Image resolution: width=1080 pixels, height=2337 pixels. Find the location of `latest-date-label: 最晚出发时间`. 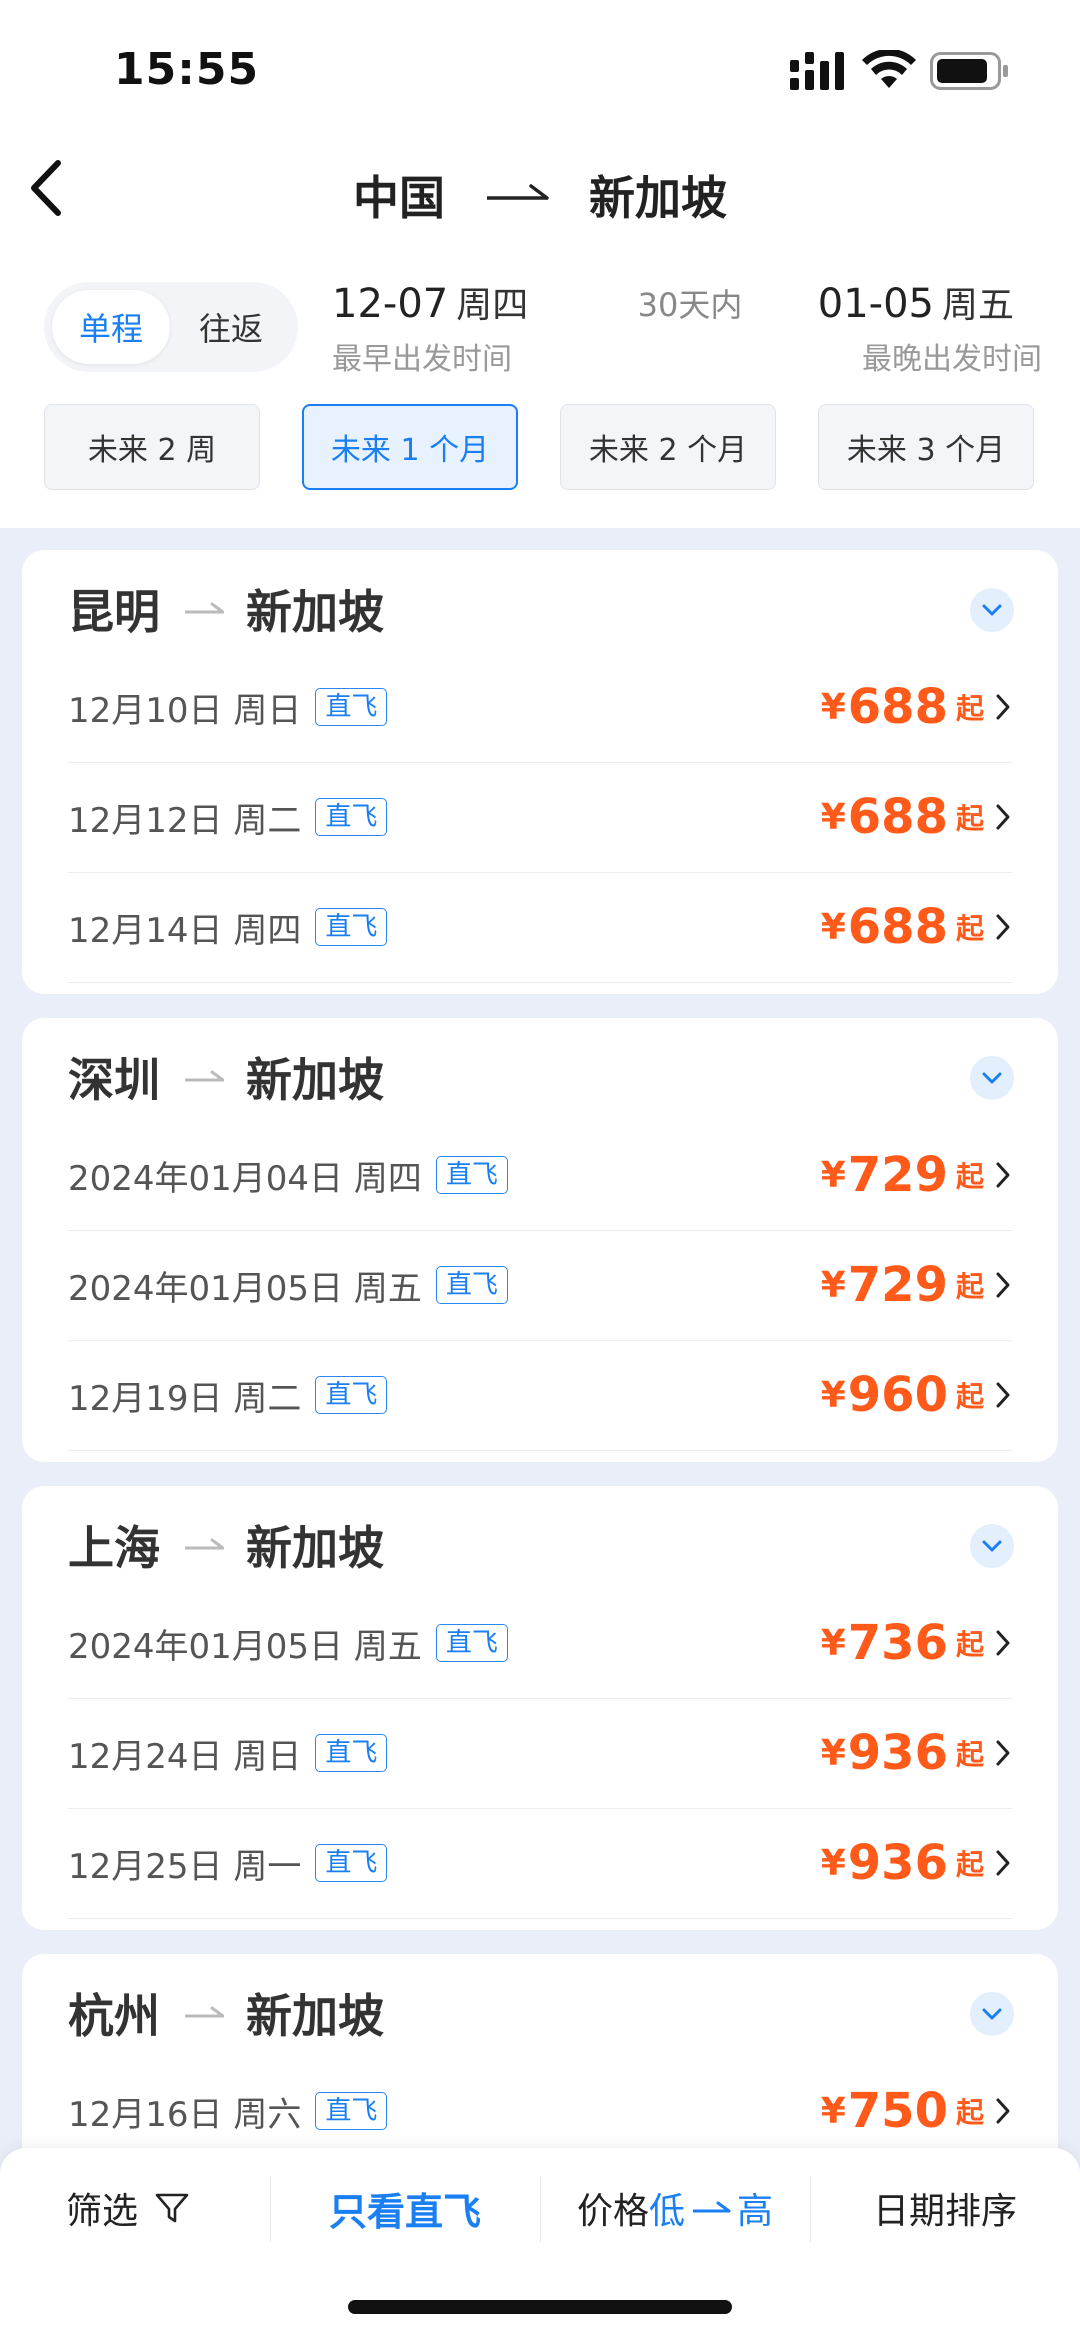

latest-date-label: 最晚出发时间 is located at coordinates (952, 359).